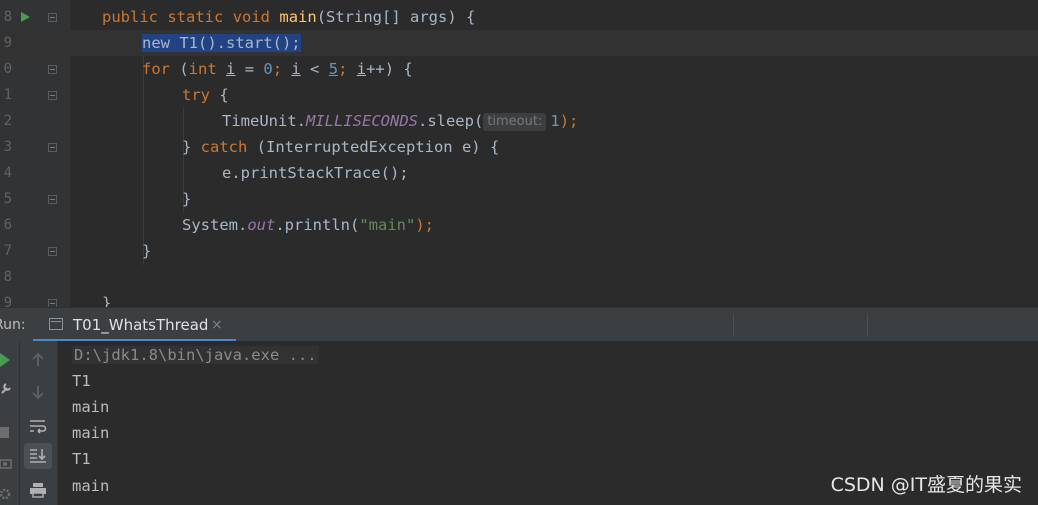  What do you see at coordinates (7, 95) in the screenshot?
I see `line-number: 1` at bounding box center [7, 95].